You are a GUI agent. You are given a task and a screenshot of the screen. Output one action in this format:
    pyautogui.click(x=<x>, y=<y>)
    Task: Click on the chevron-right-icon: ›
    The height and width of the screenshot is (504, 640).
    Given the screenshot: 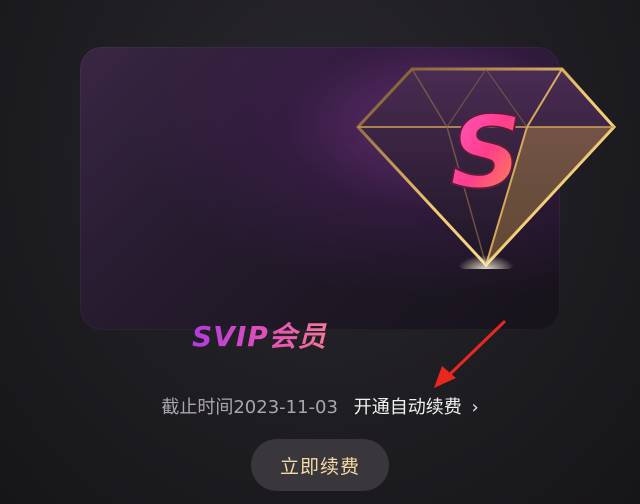 What is the action you would take?
    pyautogui.click(x=475, y=407)
    